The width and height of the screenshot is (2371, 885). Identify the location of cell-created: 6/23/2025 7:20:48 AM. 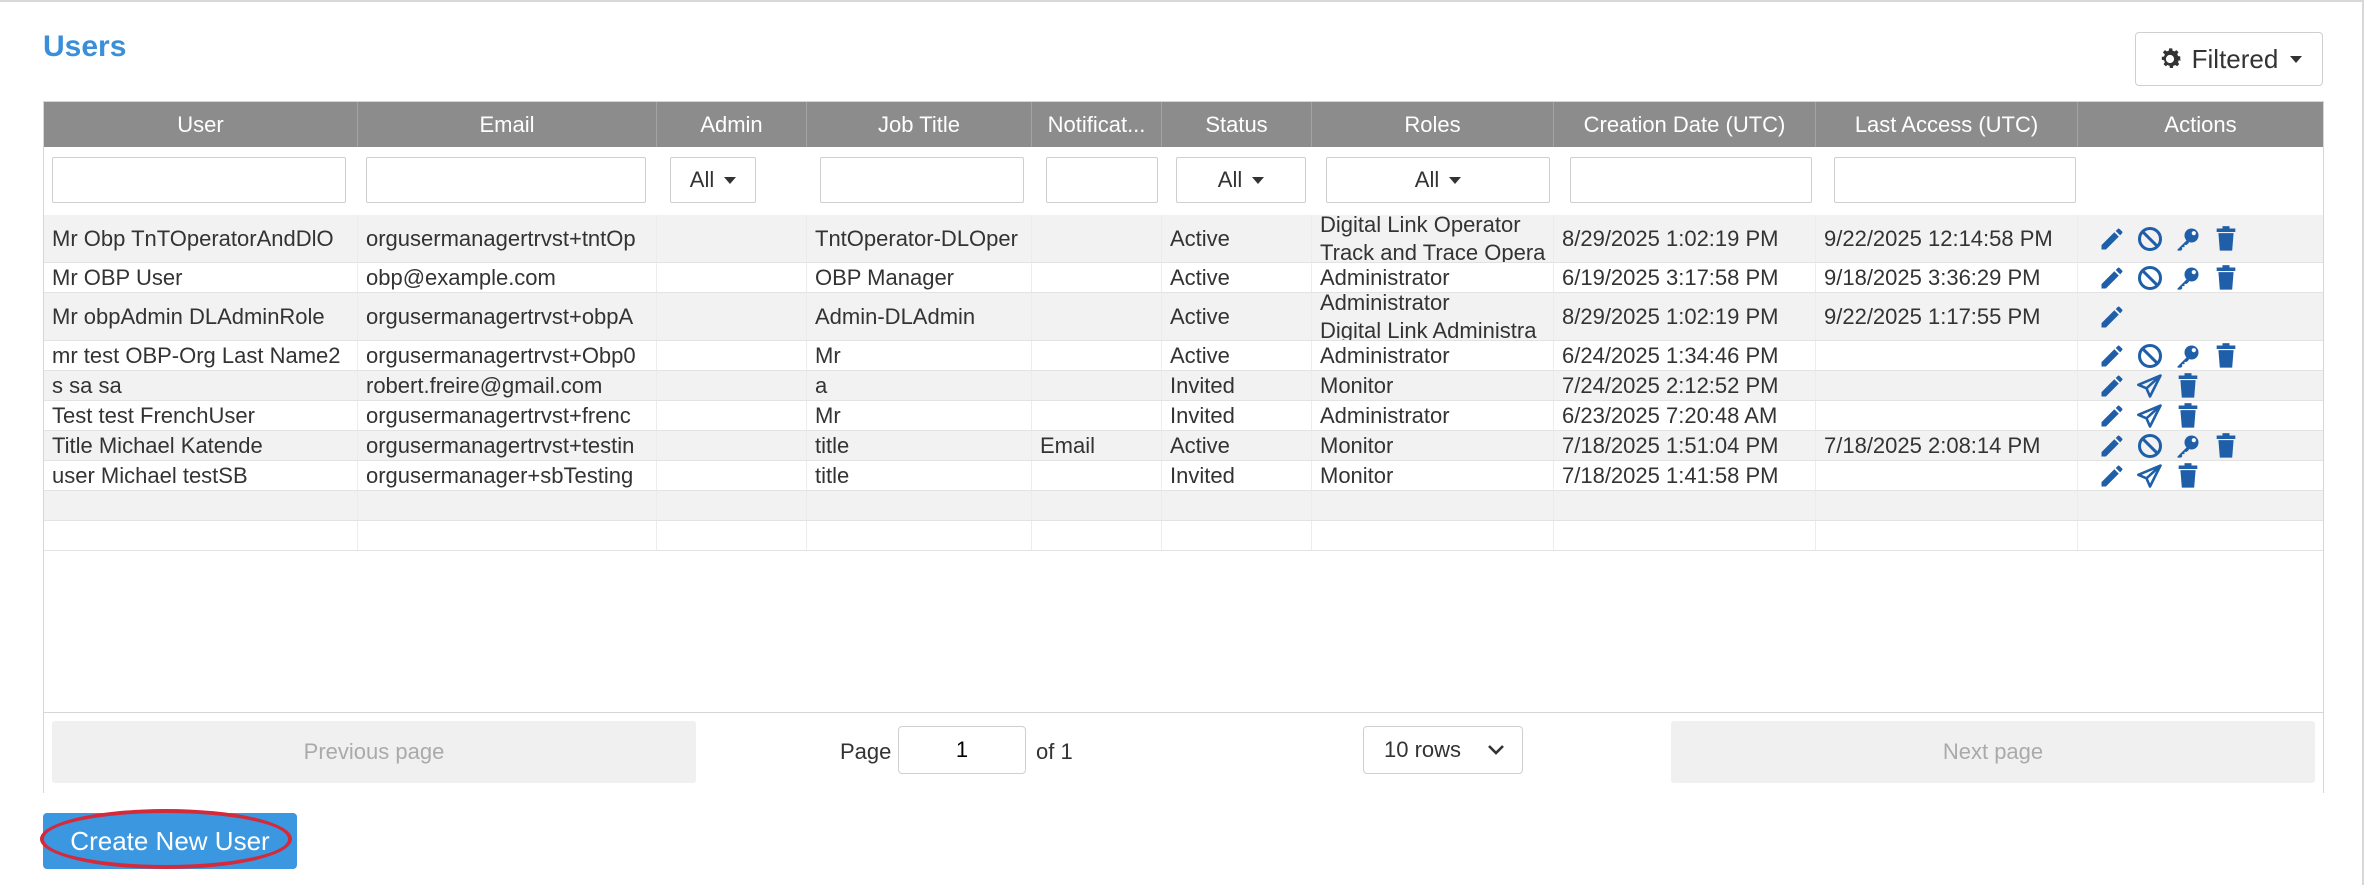
(1685, 415).